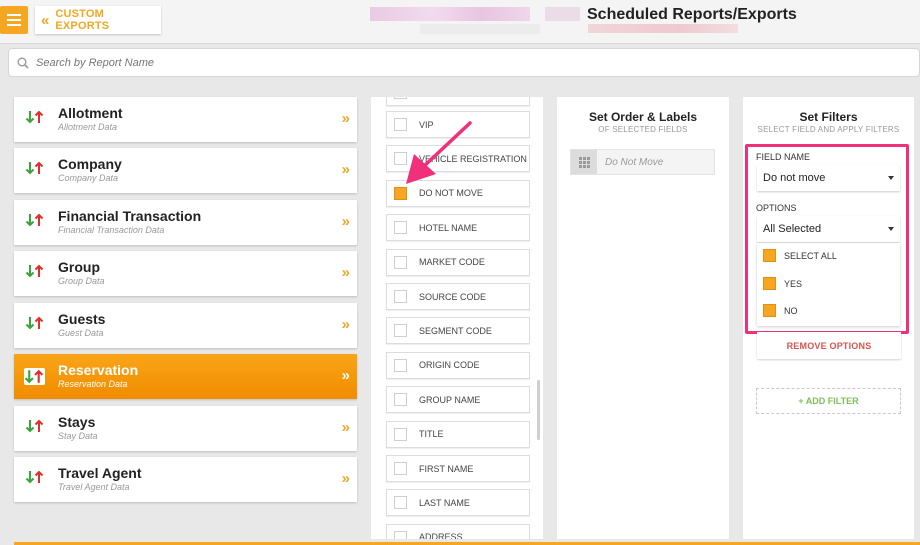 Image resolution: width=920 pixels, height=545 pixels. Describe the element at coordinates (827, 239) in the screenshot. I see `annotation-highlight-box` at that location.